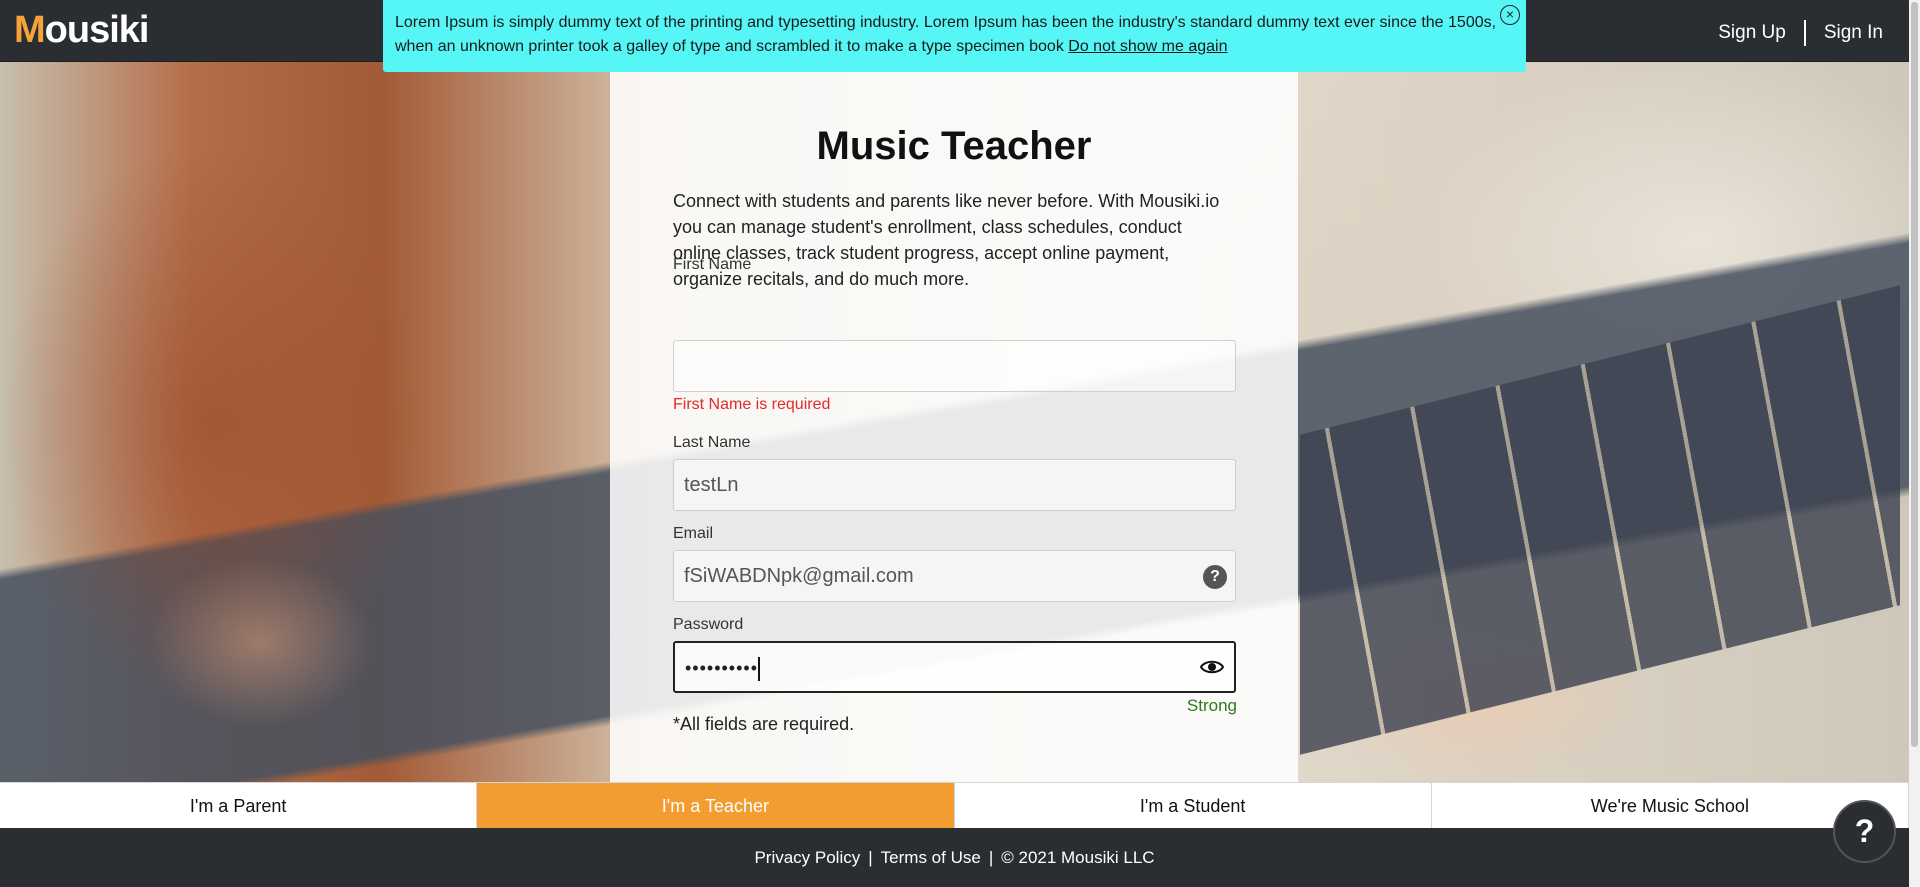 The width and height of the screenshot is (1920, 887). Describe the element at coordinates (1147, 46) in the screenshot. I see `do-not-show-again-link: Do not show me again` at that location.